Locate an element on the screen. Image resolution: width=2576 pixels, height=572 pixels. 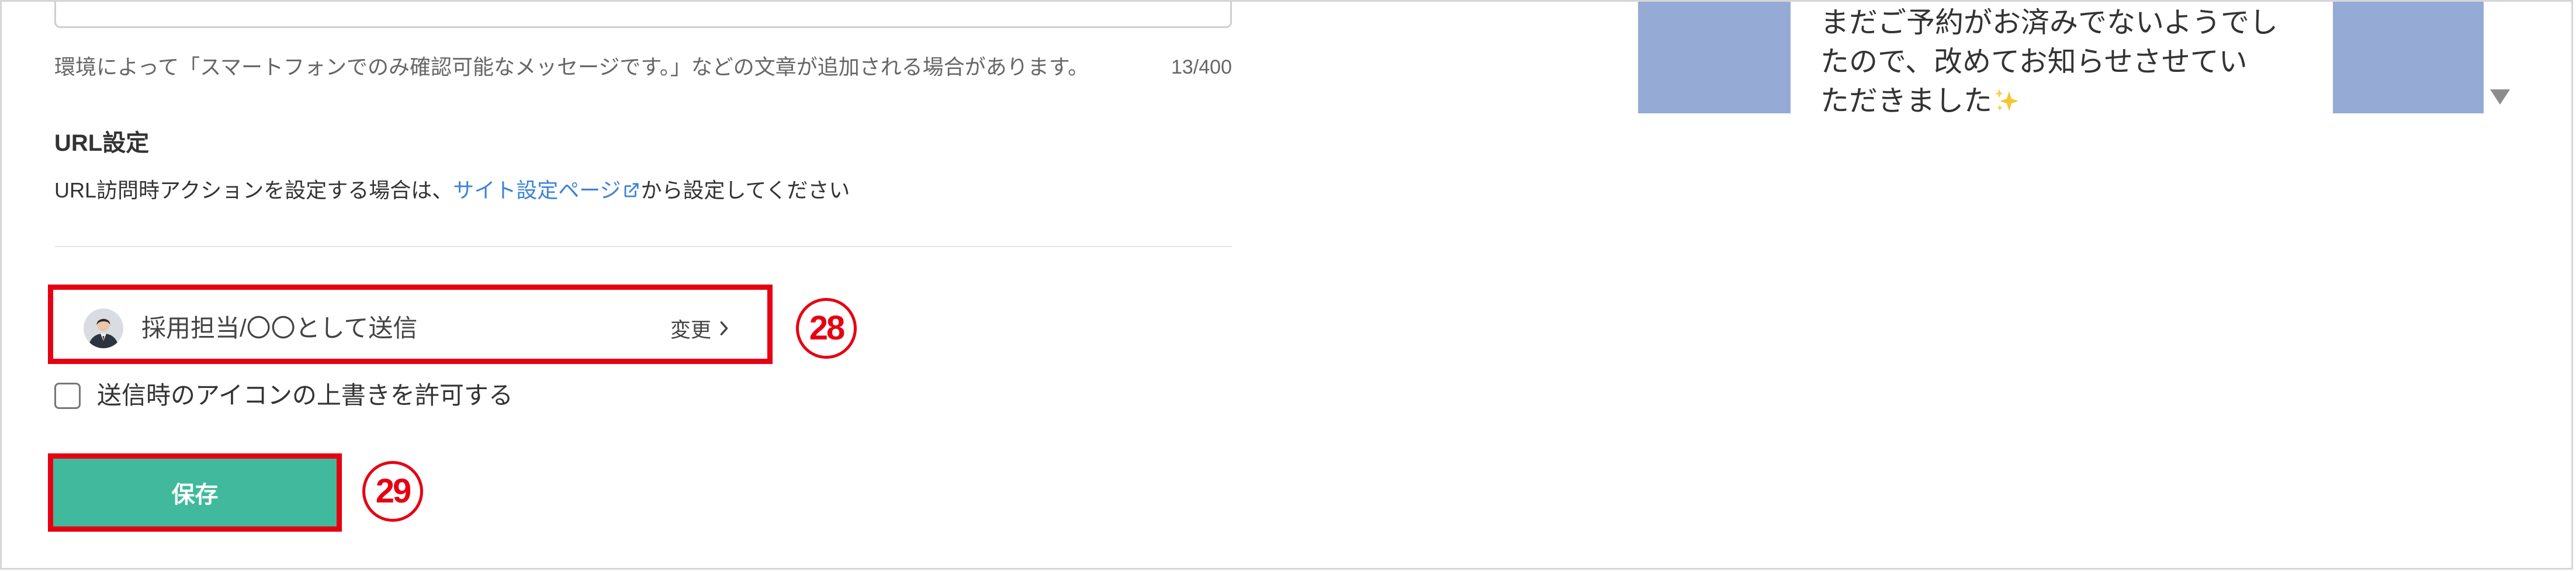
section-divider is located at coordinates (643, 246).